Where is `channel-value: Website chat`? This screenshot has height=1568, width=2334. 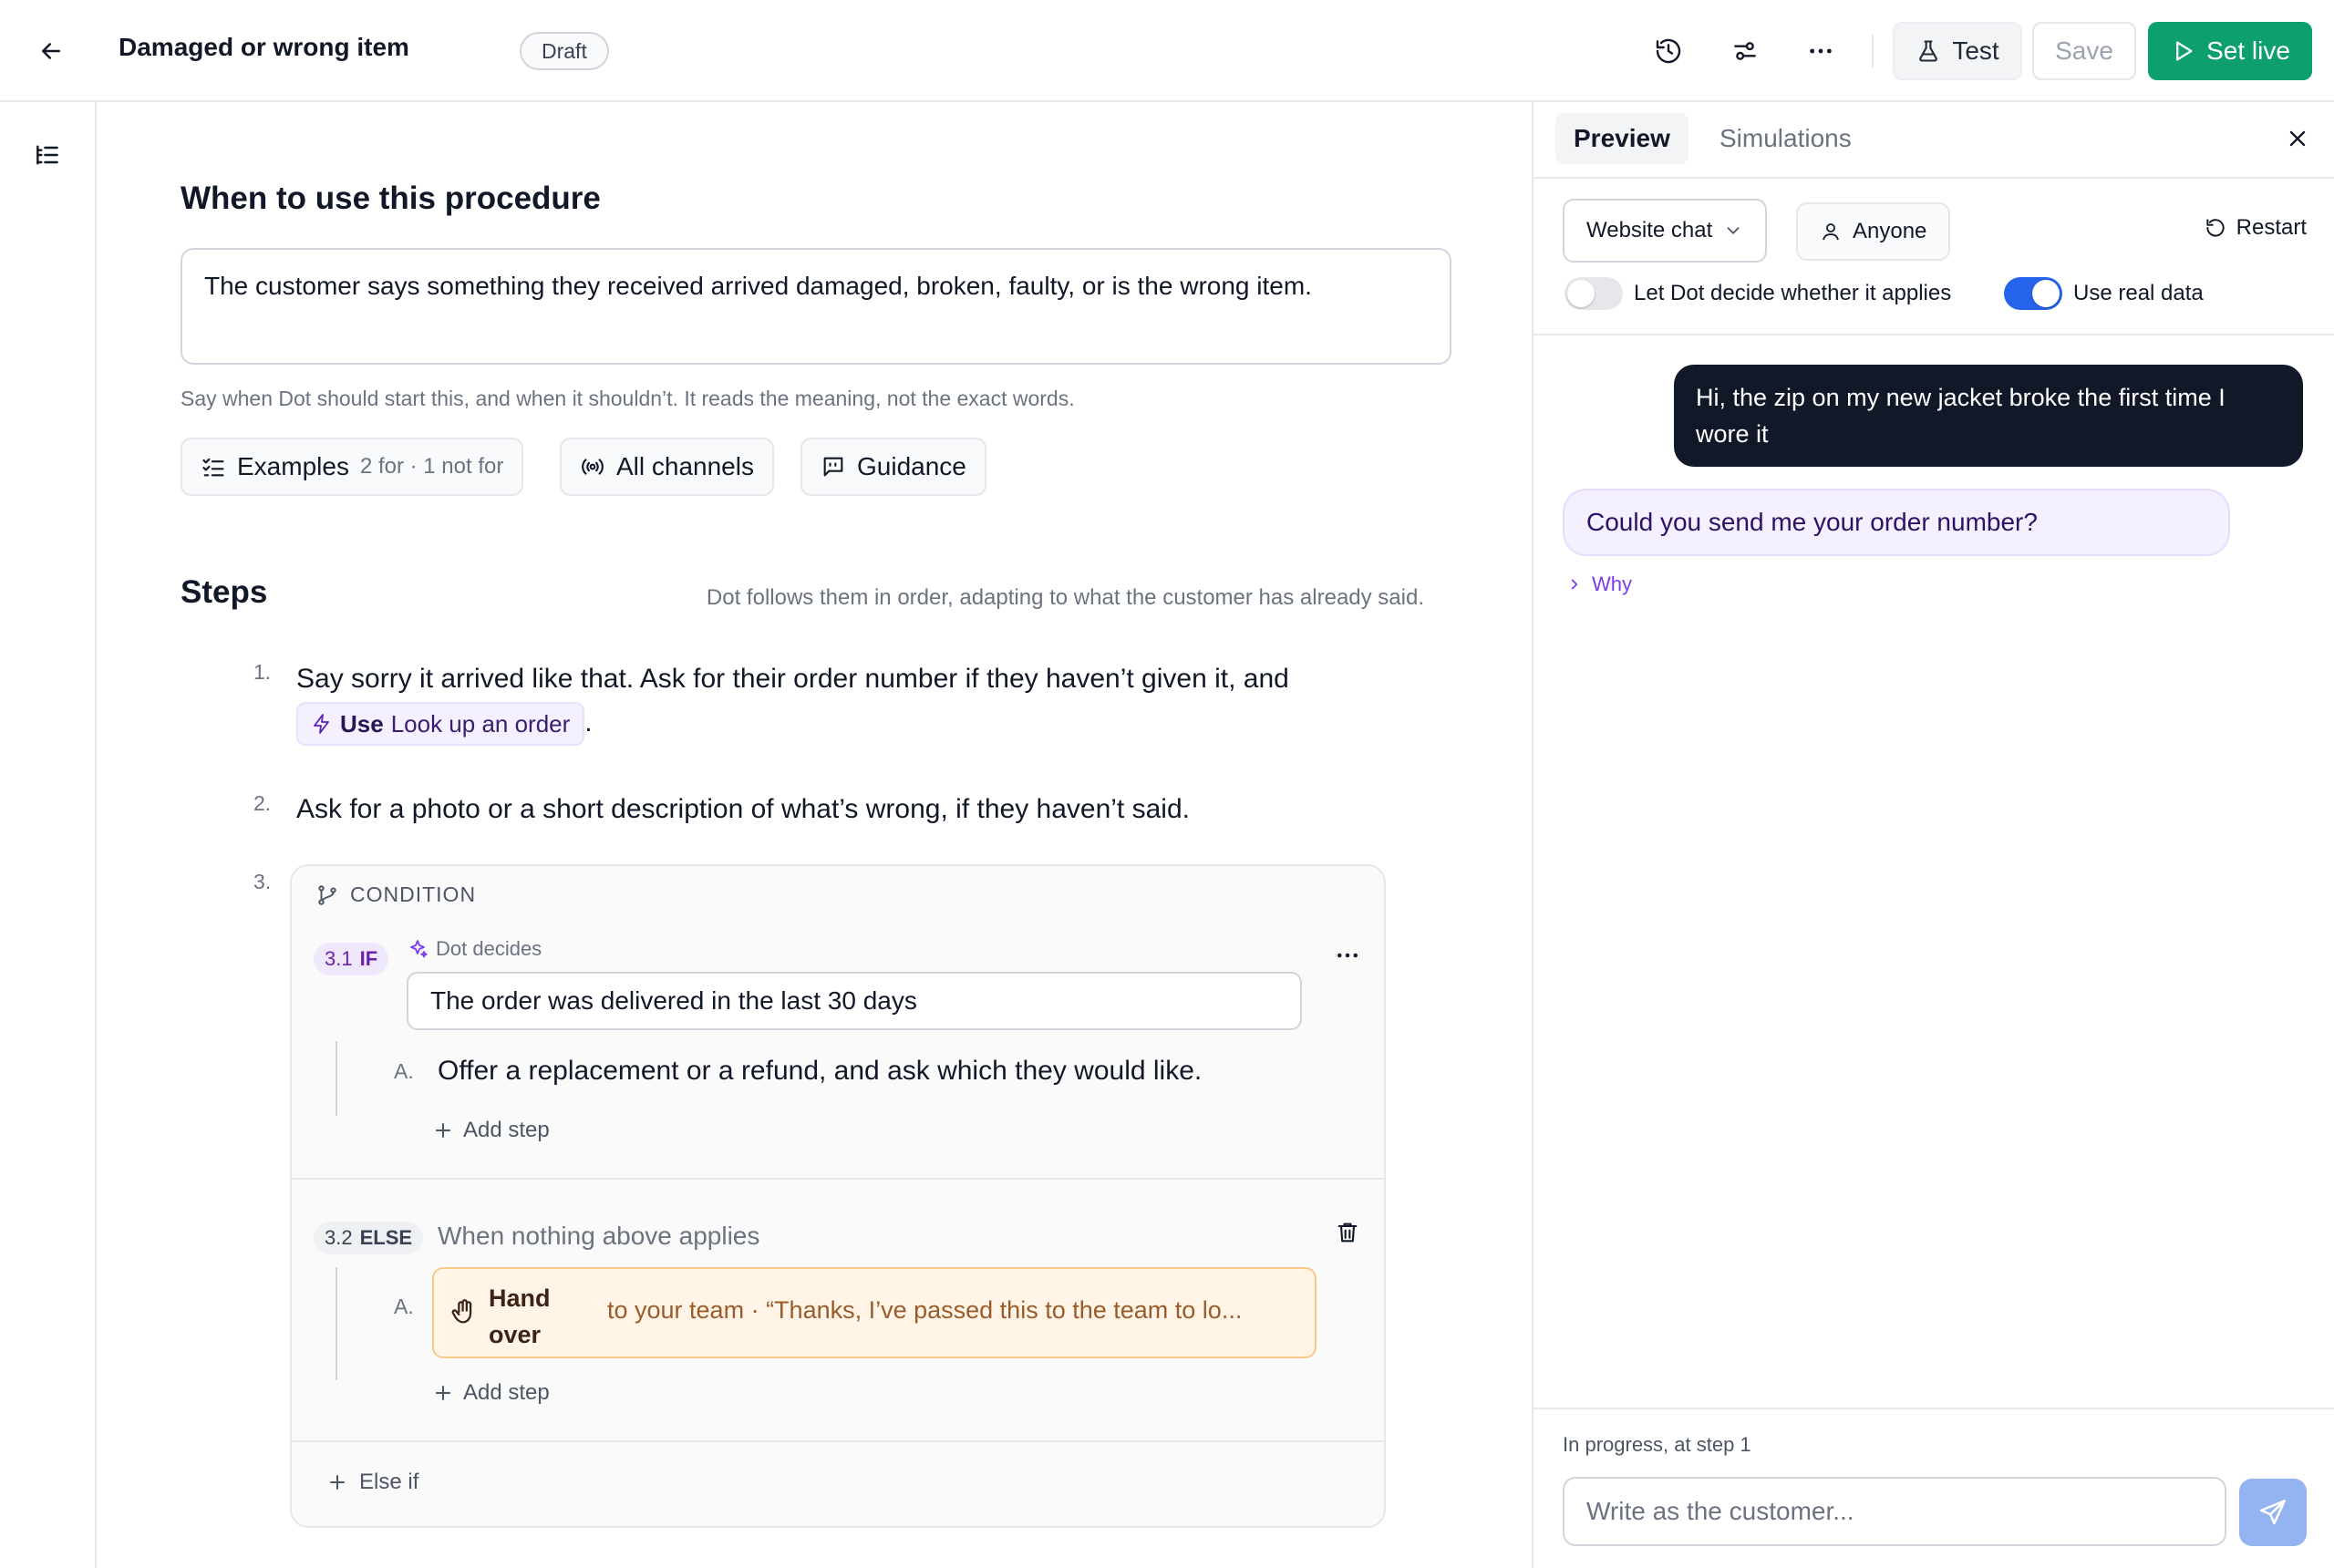 channel-value: Website chat is located at coordinates (1650, 230).